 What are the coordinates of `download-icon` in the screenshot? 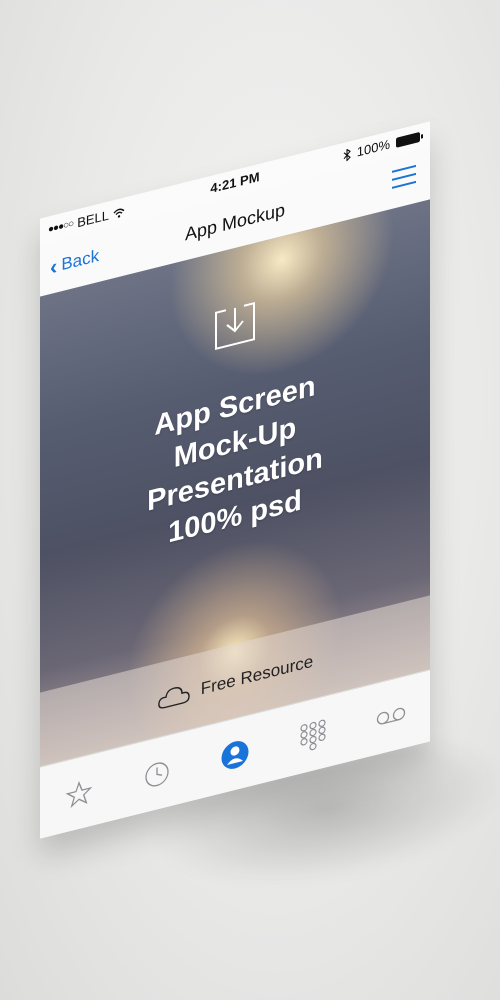 It's located at (235, 325).